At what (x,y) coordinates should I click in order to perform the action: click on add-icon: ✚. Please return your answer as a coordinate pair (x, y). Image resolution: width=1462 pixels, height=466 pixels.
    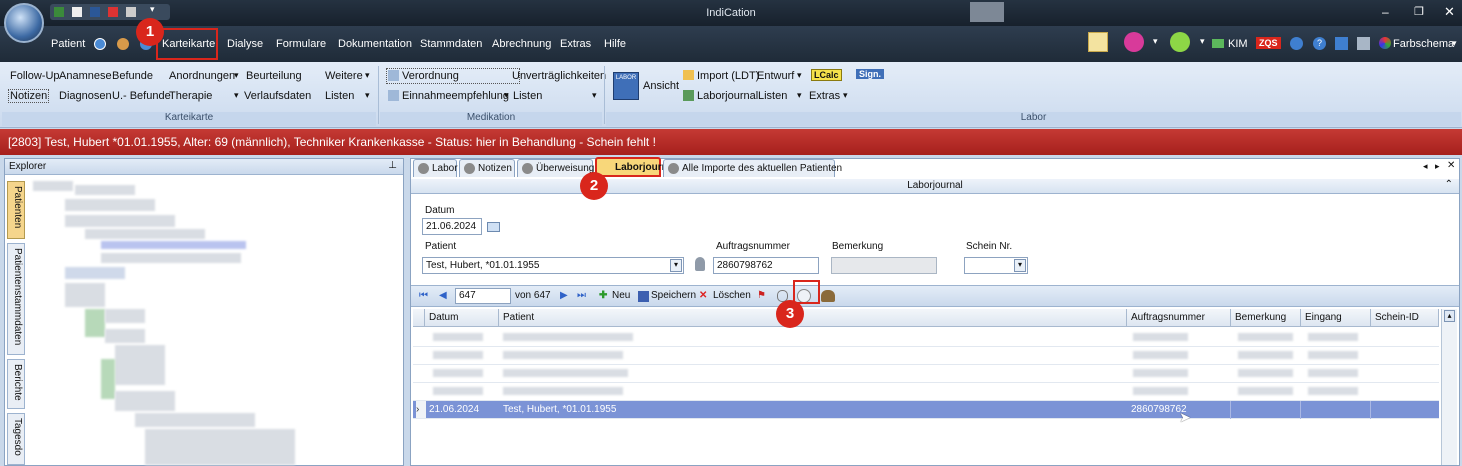
    Looking at the image, I should click on (603, 295).